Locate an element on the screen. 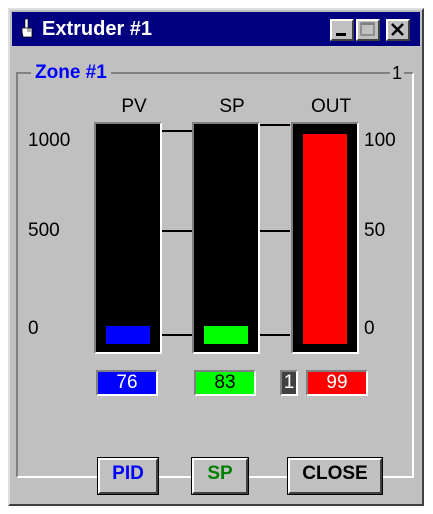 The image size is (433, 514). pid-button: PID is located at coordinates (128, 476).